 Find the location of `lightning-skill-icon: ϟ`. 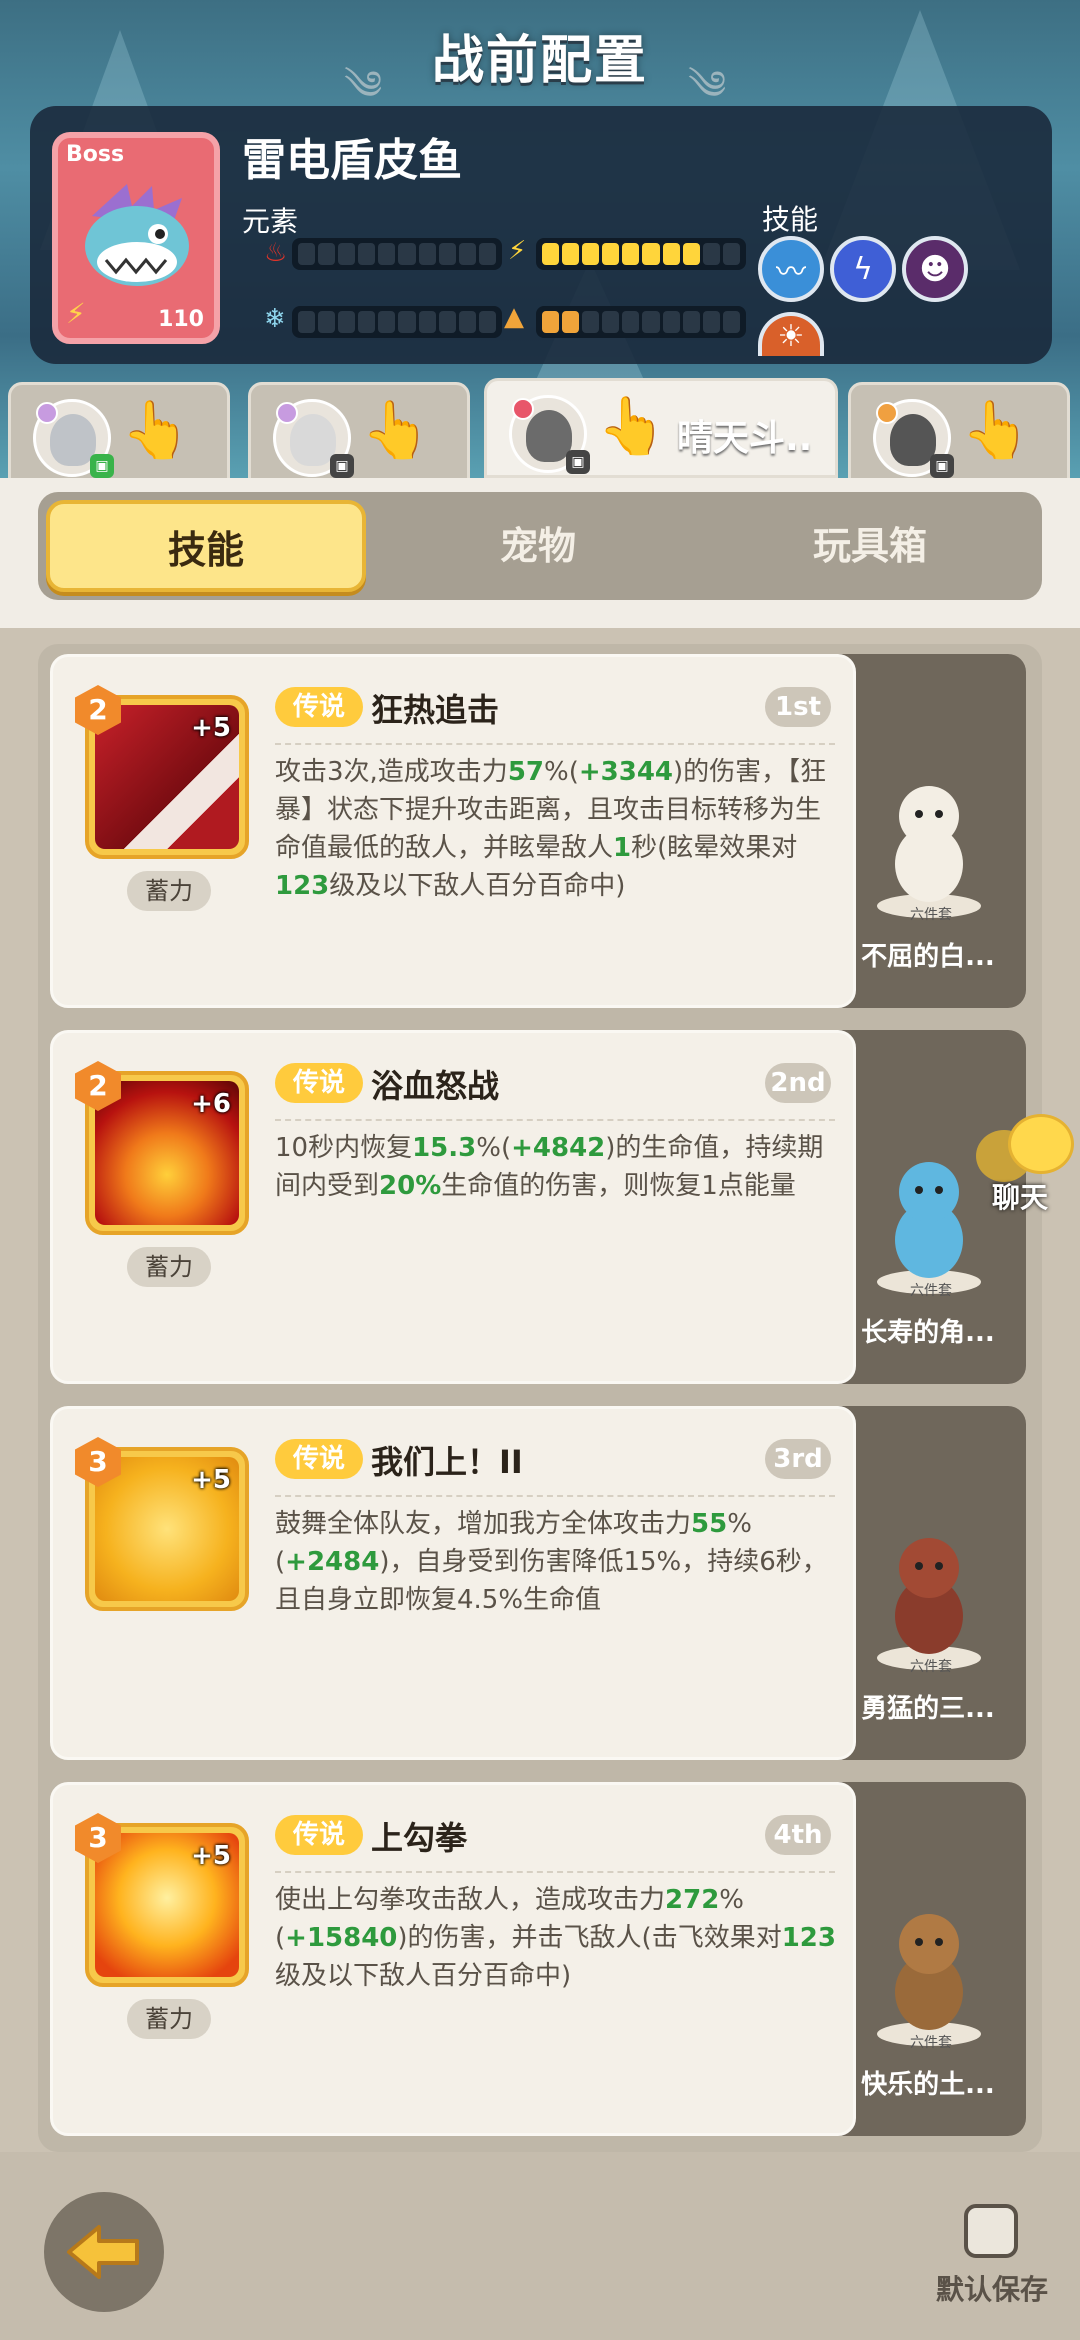

lightning-skill-icon: ϟ is located at coordinates (863, 269).